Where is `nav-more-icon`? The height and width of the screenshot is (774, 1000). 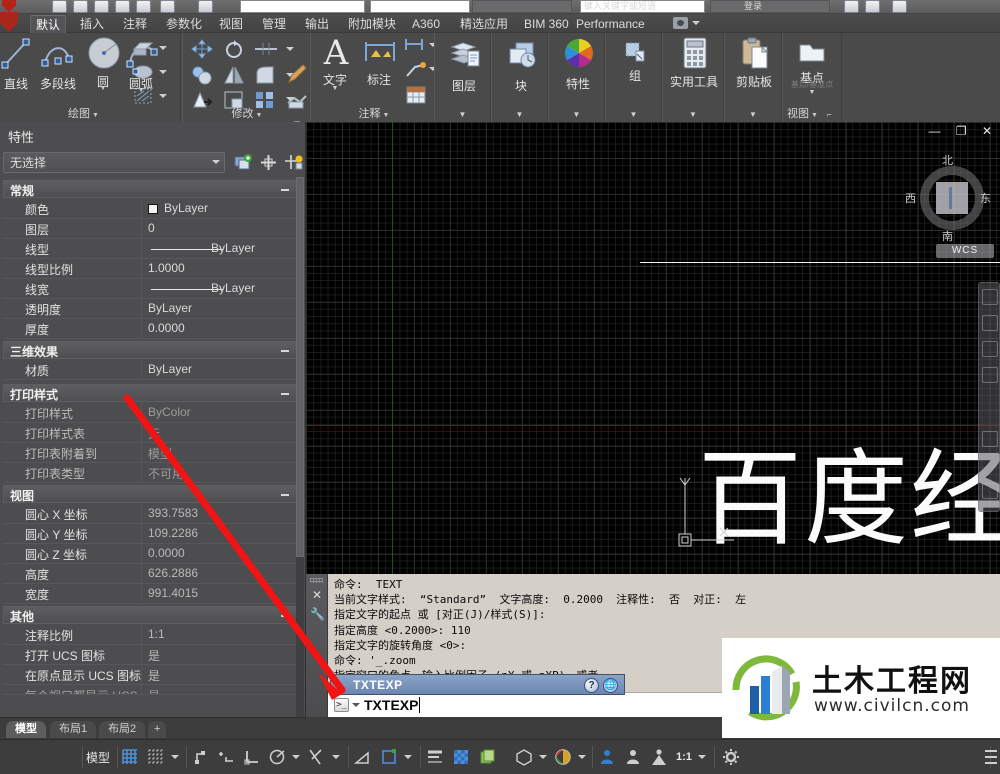 nav-more-icon is located at coordinates (990, 491).